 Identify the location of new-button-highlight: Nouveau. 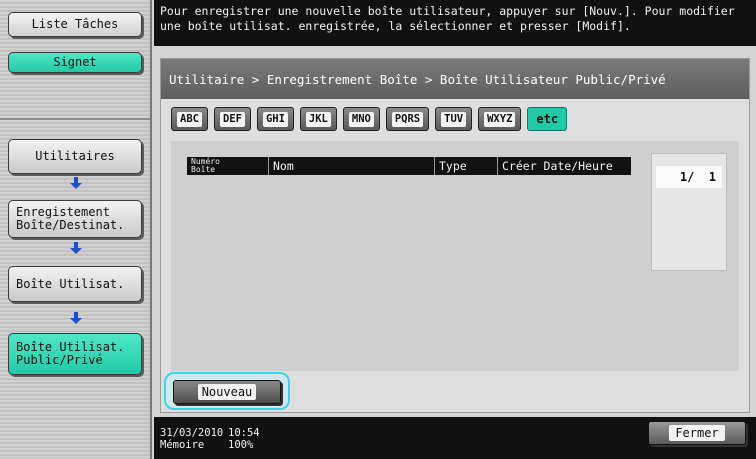
(227, 391).